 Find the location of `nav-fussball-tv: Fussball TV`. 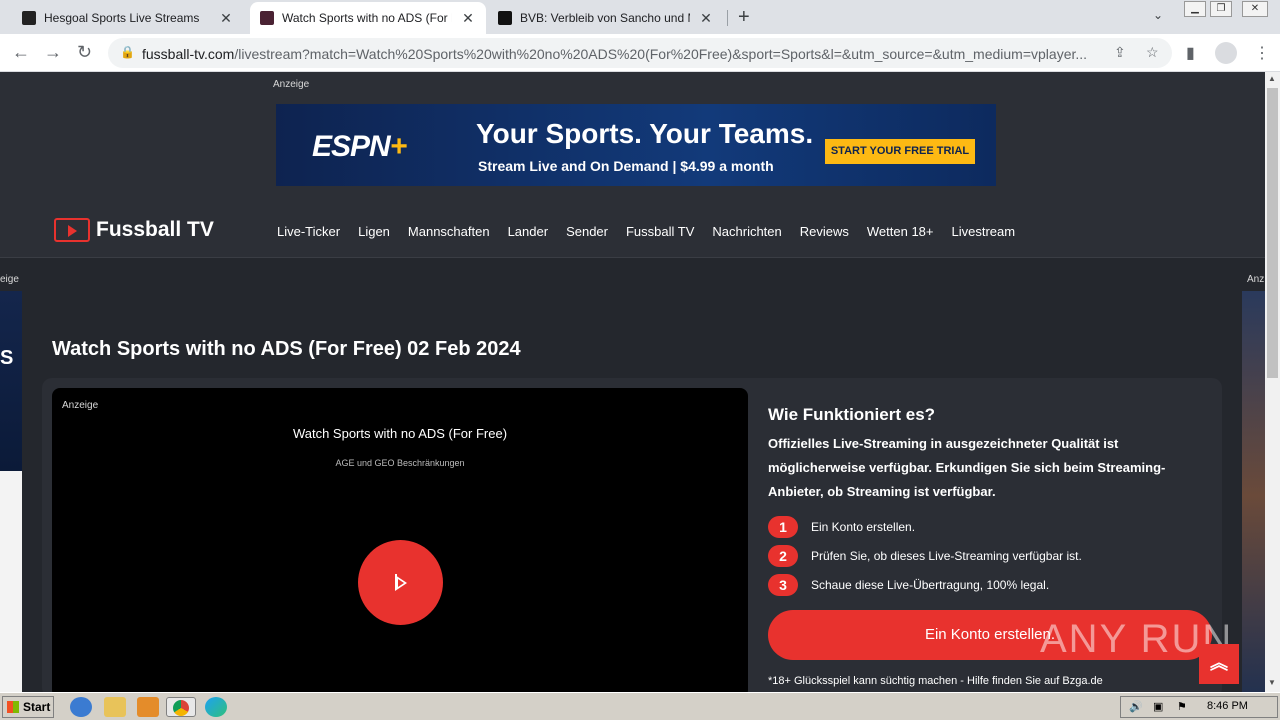

nav-fussball-tv: Fussball TV is located at coordinates (660, 231).